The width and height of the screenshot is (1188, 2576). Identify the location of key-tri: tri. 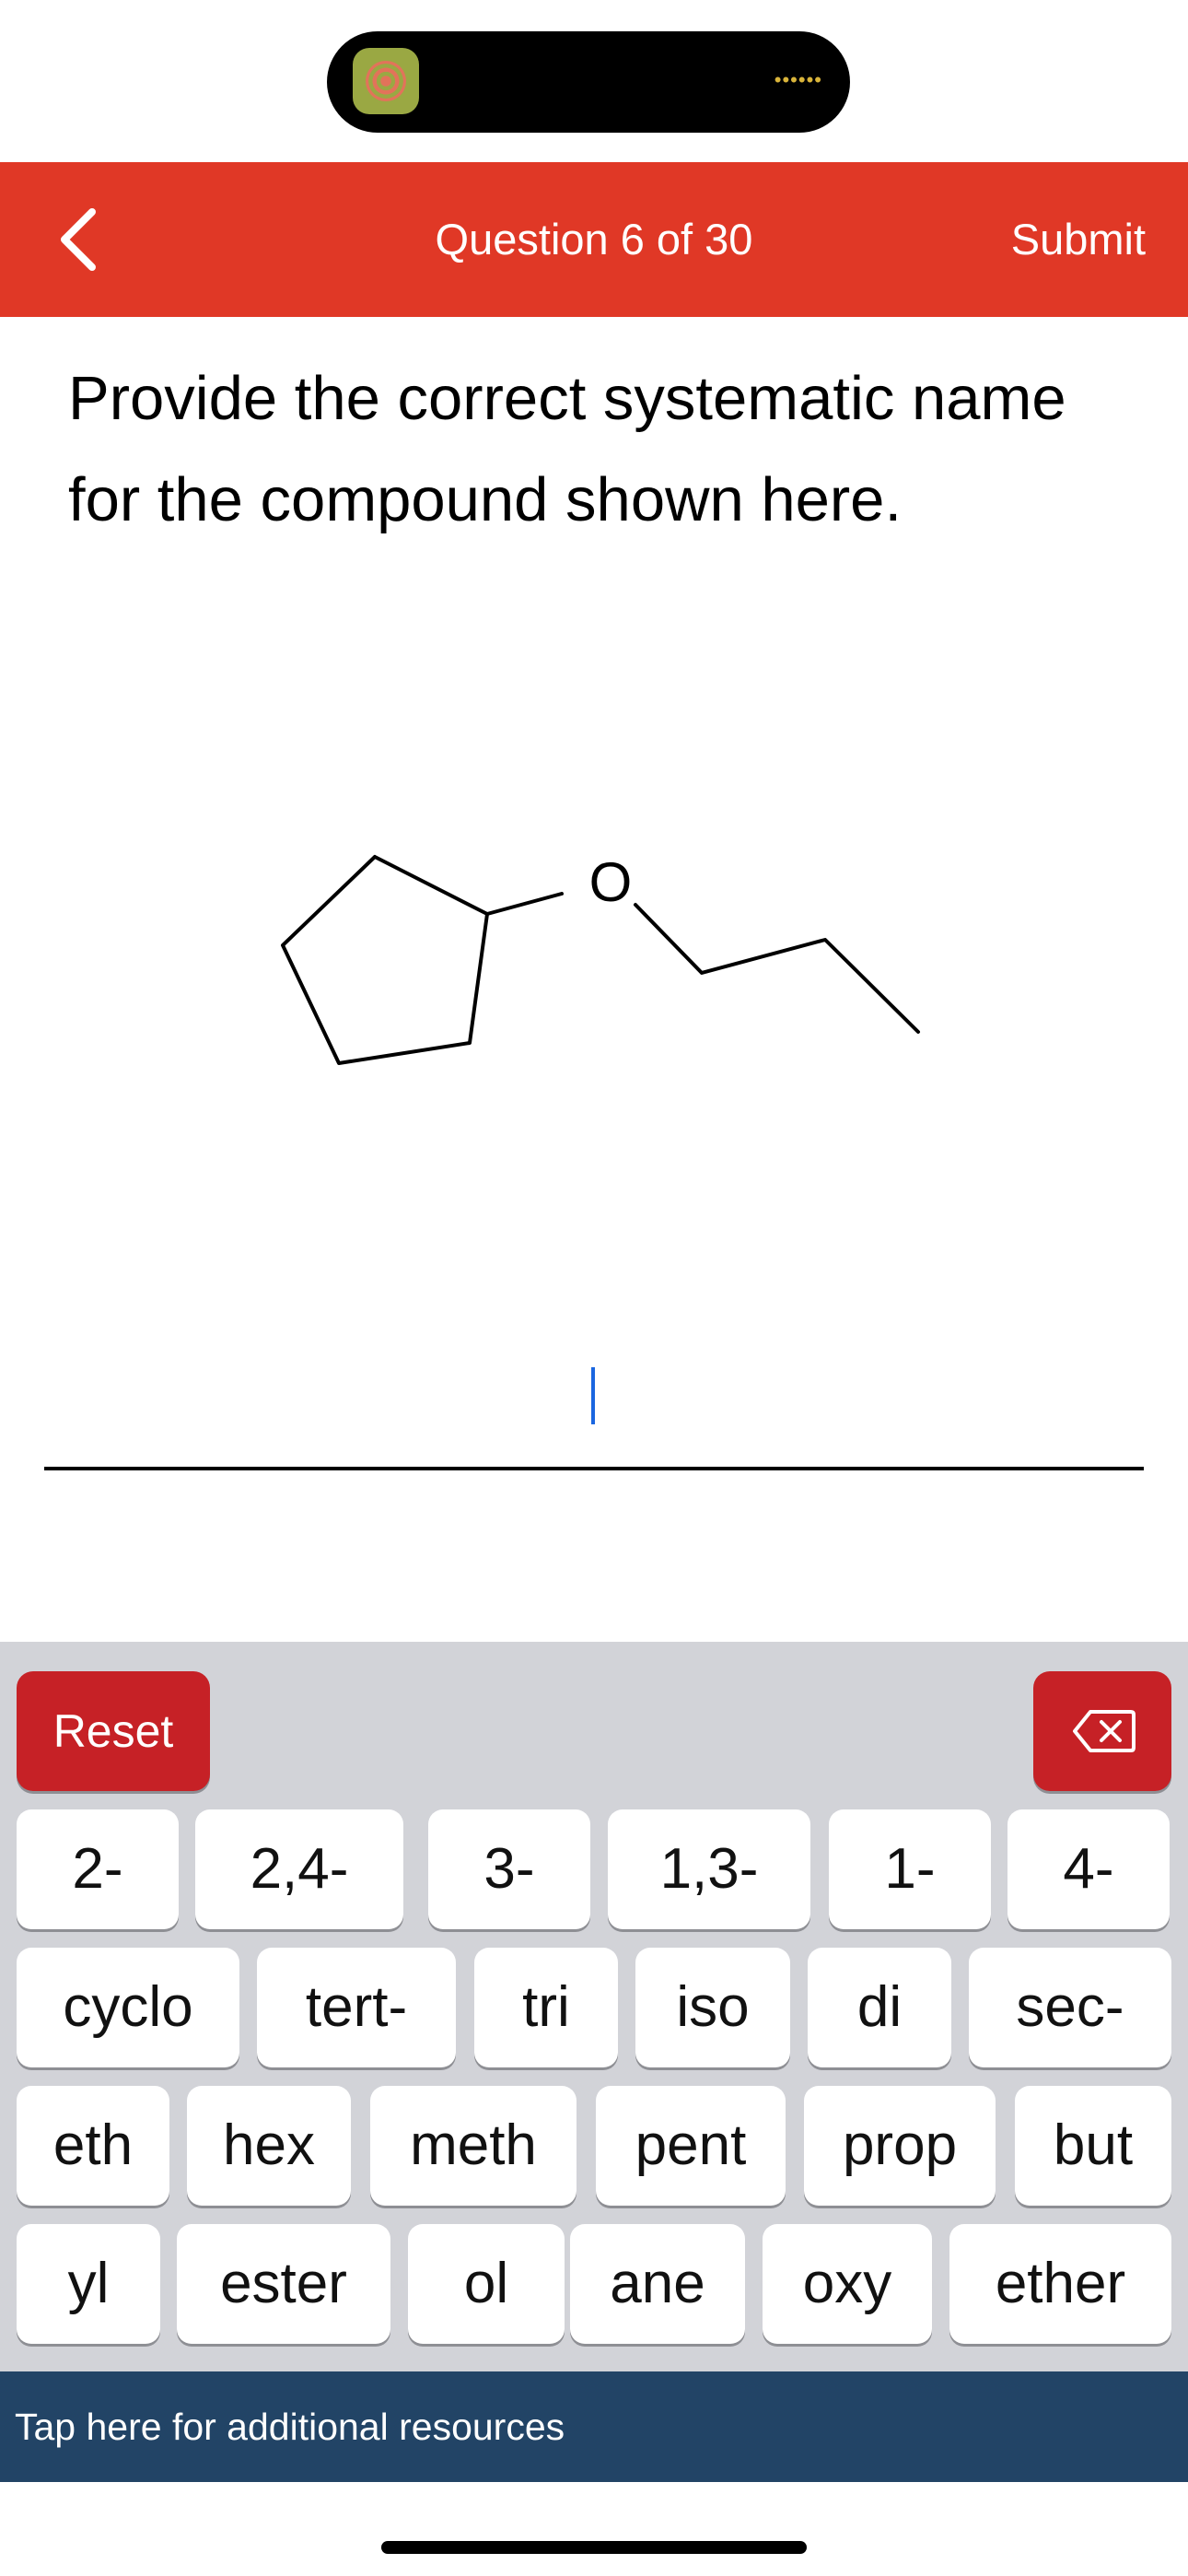
(546, 2008).